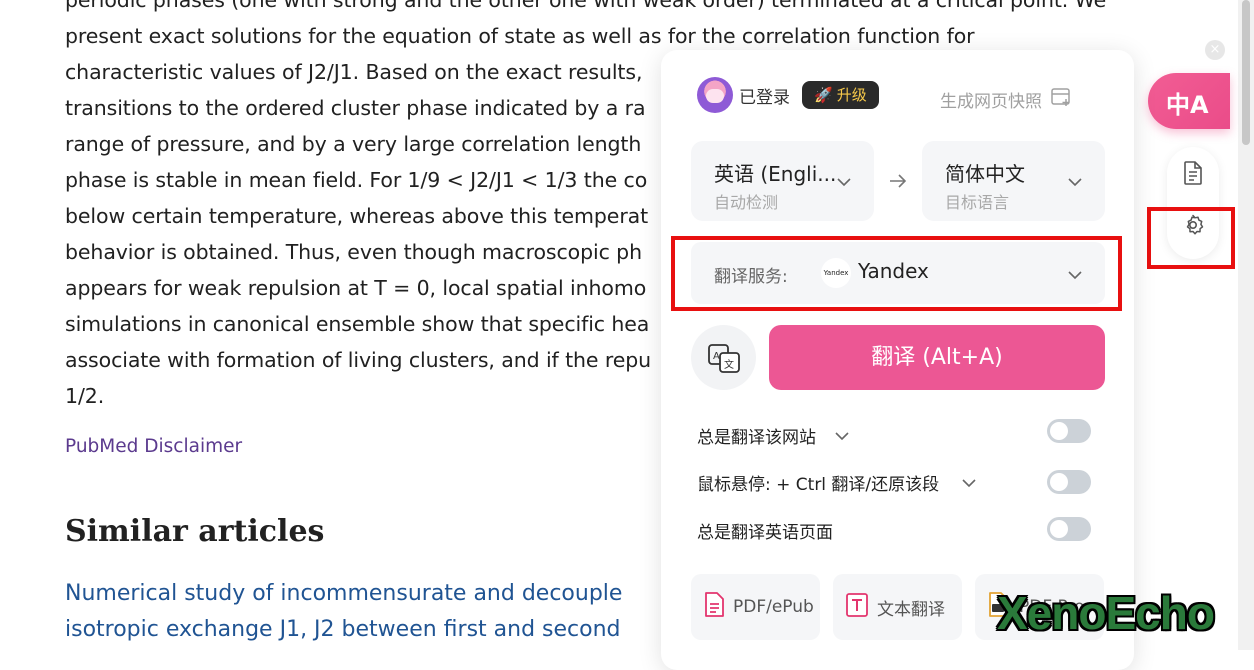 This screenshot has height=670, width=1254. Describe the element at coordinates (195, 531) in the screenshot. I see `similar-articles-heading: Similar articles` at that location.